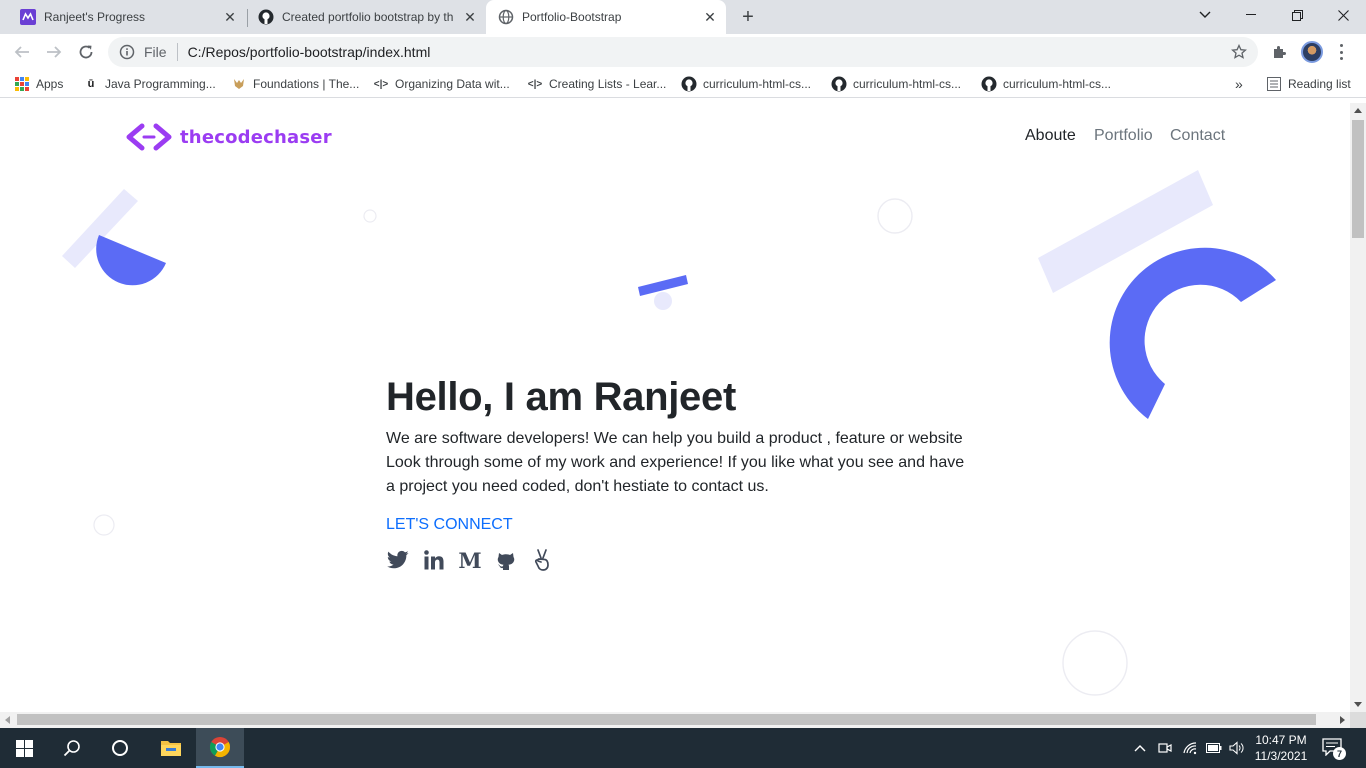 This screenshot has width=1366, height=768. What do you see at coordinates (256, 137) in the screenshot?
I see `brand-name: thecodechaser` at bounding box center [256, 137].